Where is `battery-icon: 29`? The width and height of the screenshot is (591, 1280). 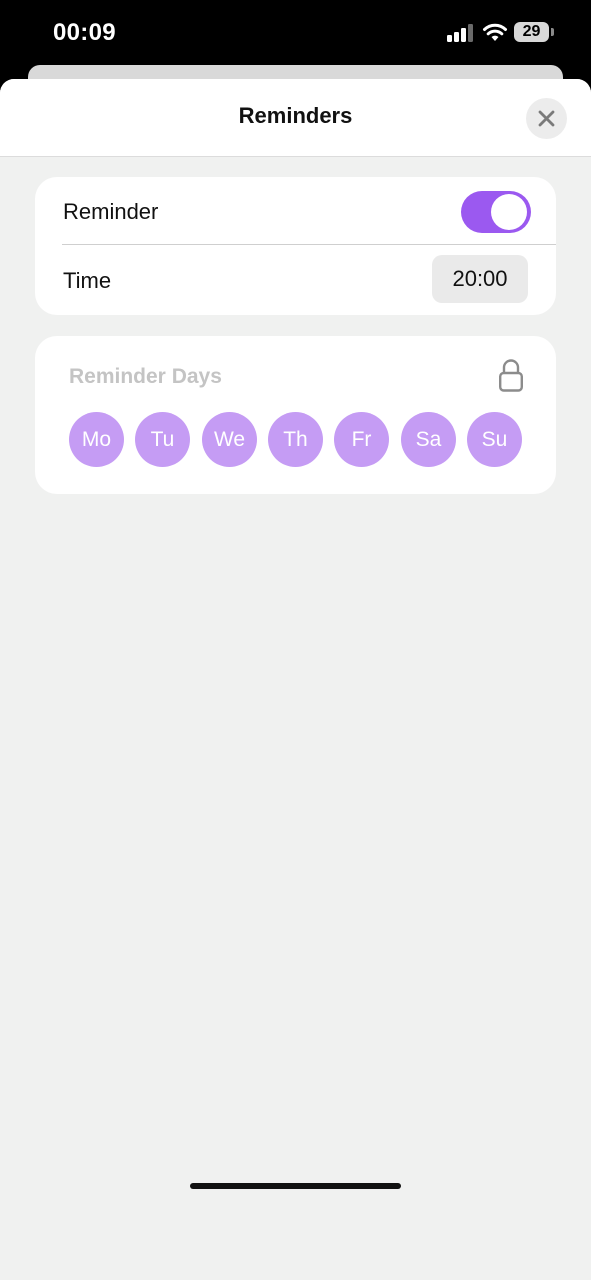 battery-icon: 29 is located at coordinates (535, 33).